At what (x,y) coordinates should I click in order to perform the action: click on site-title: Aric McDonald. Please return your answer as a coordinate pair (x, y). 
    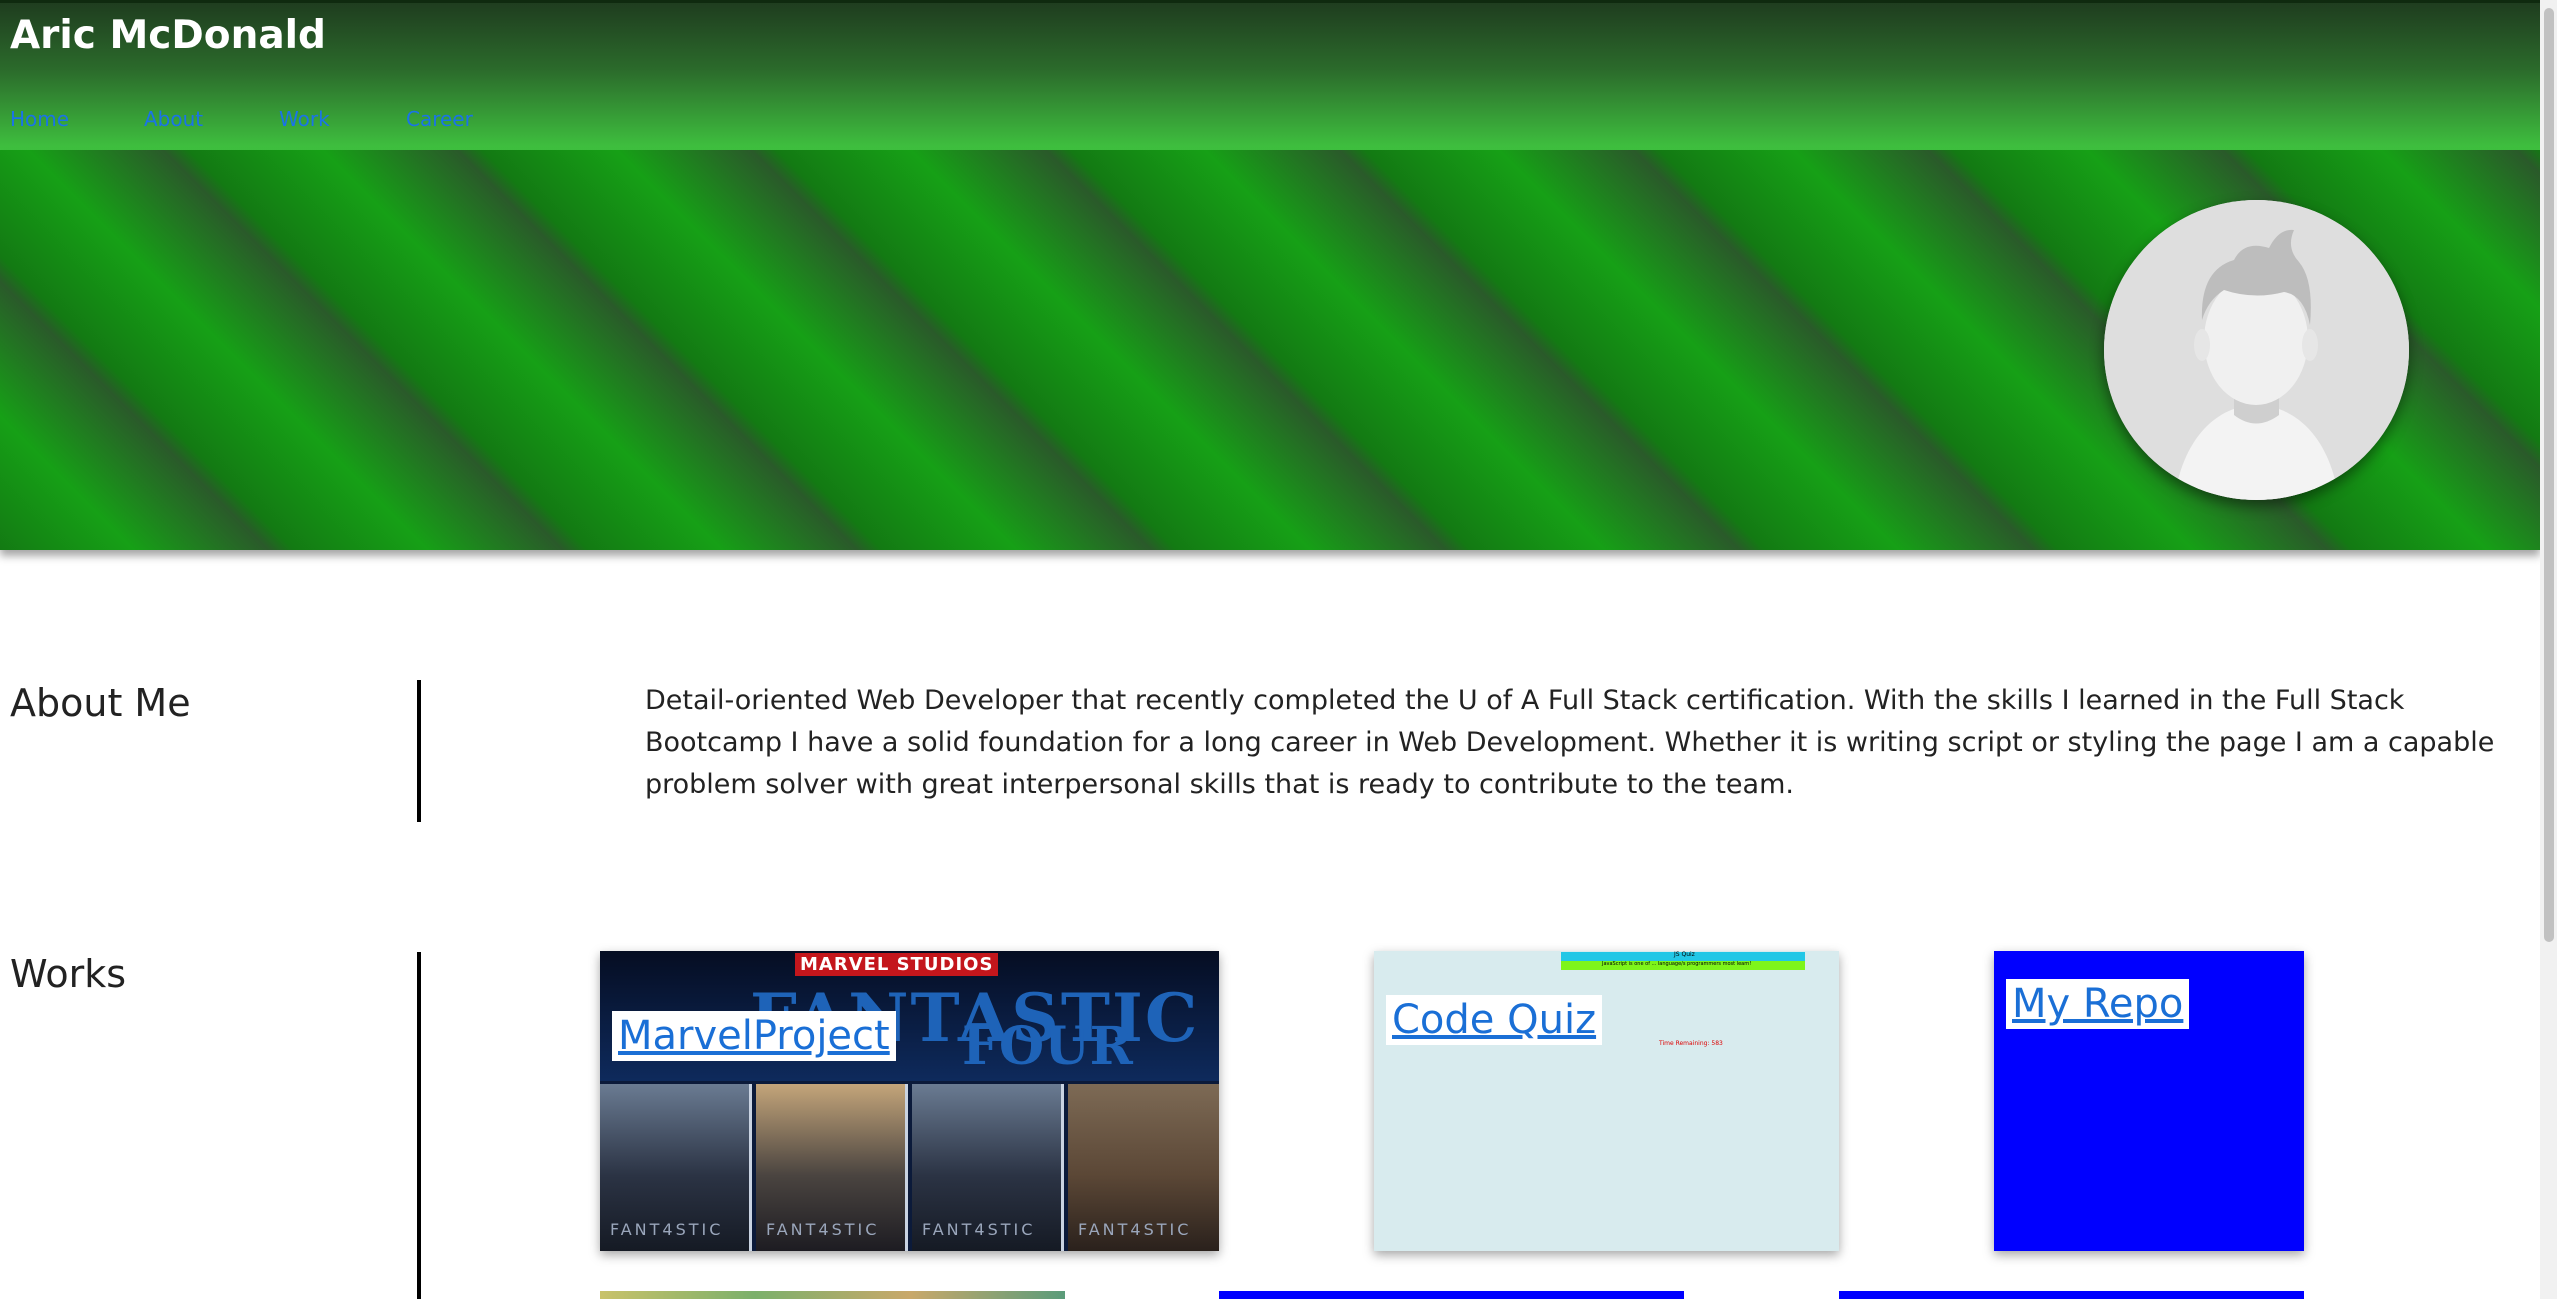
    Looking at the image, I should click on (168, 35).